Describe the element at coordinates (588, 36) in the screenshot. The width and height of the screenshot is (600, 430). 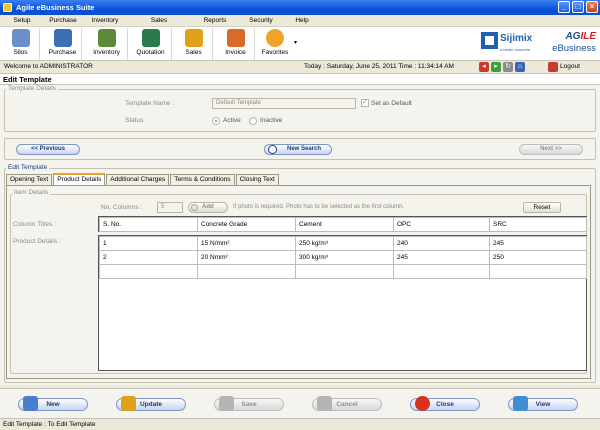
I see `agile-logo-b: ILE` at that location.